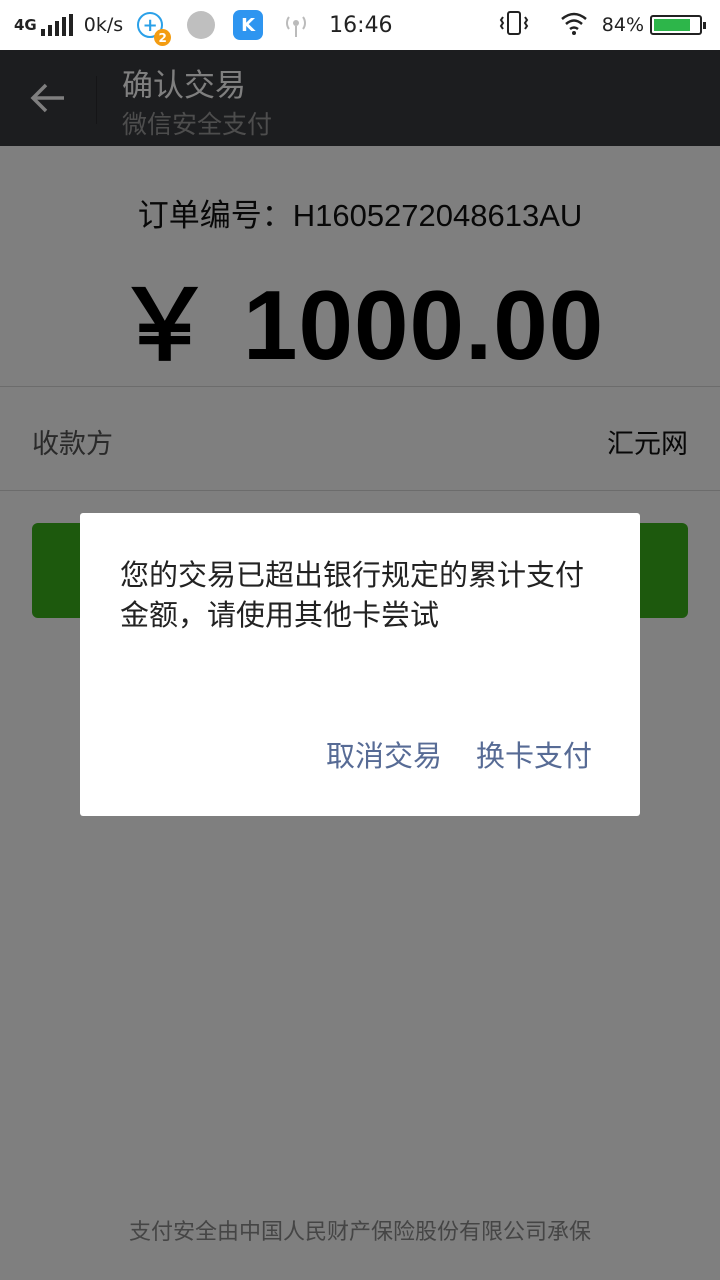 The width and height of the screenshot is (720, 1280). What do you see at coordinates (248, 25) in the screenshot?
I see `k-app-icon: K` at bounding box center [248, 25].